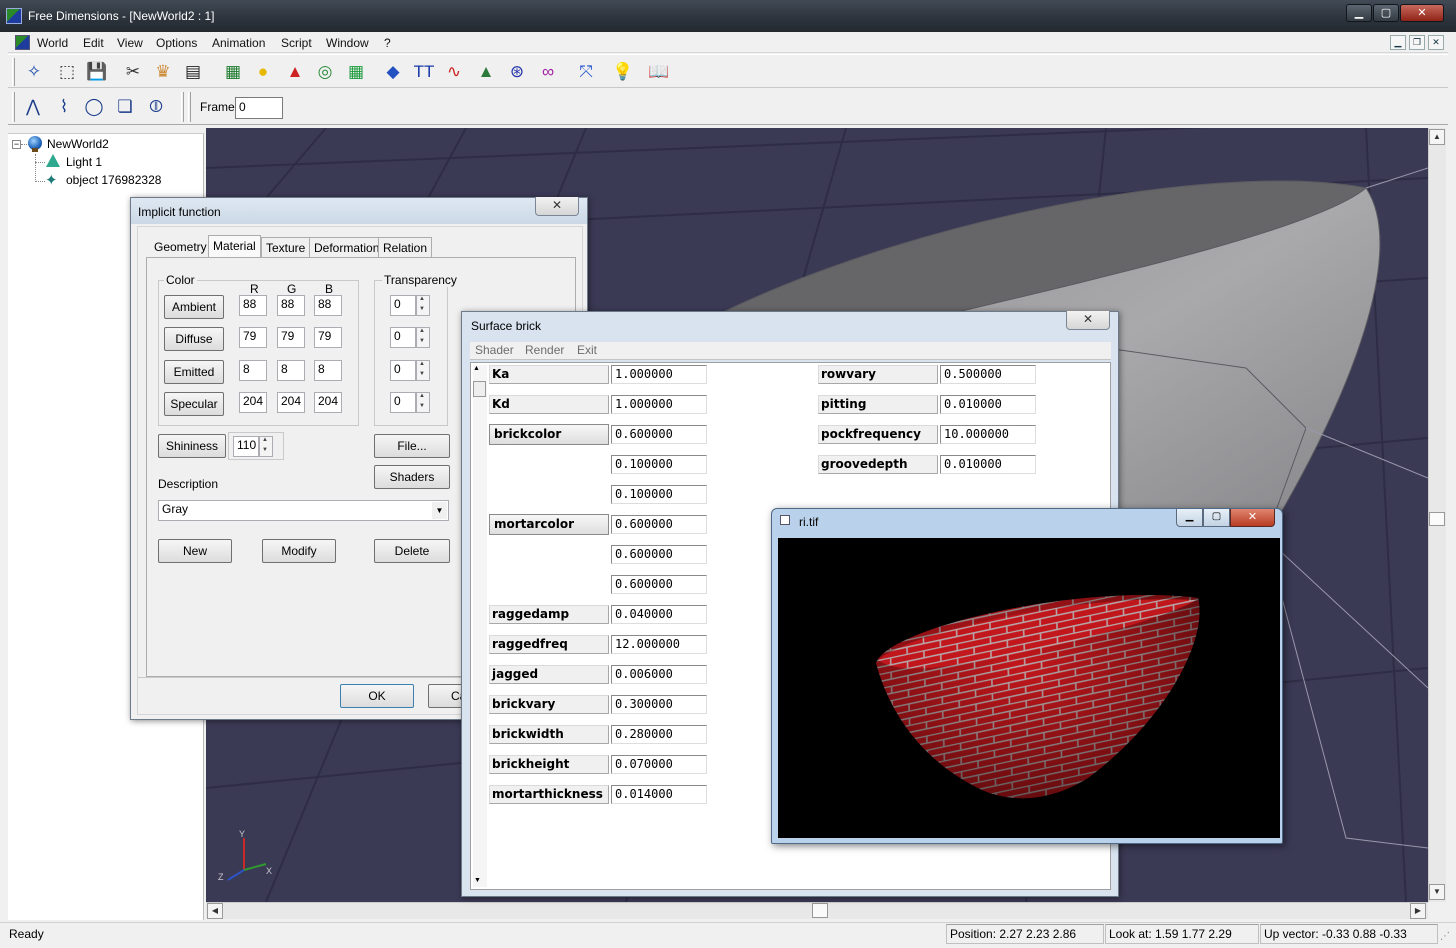 The image size is (1456, 948). What do you see at coordinates (253, 337) in the screenshot?
I see `diffuse-r-field: 79` at bounding box center [253, 337].